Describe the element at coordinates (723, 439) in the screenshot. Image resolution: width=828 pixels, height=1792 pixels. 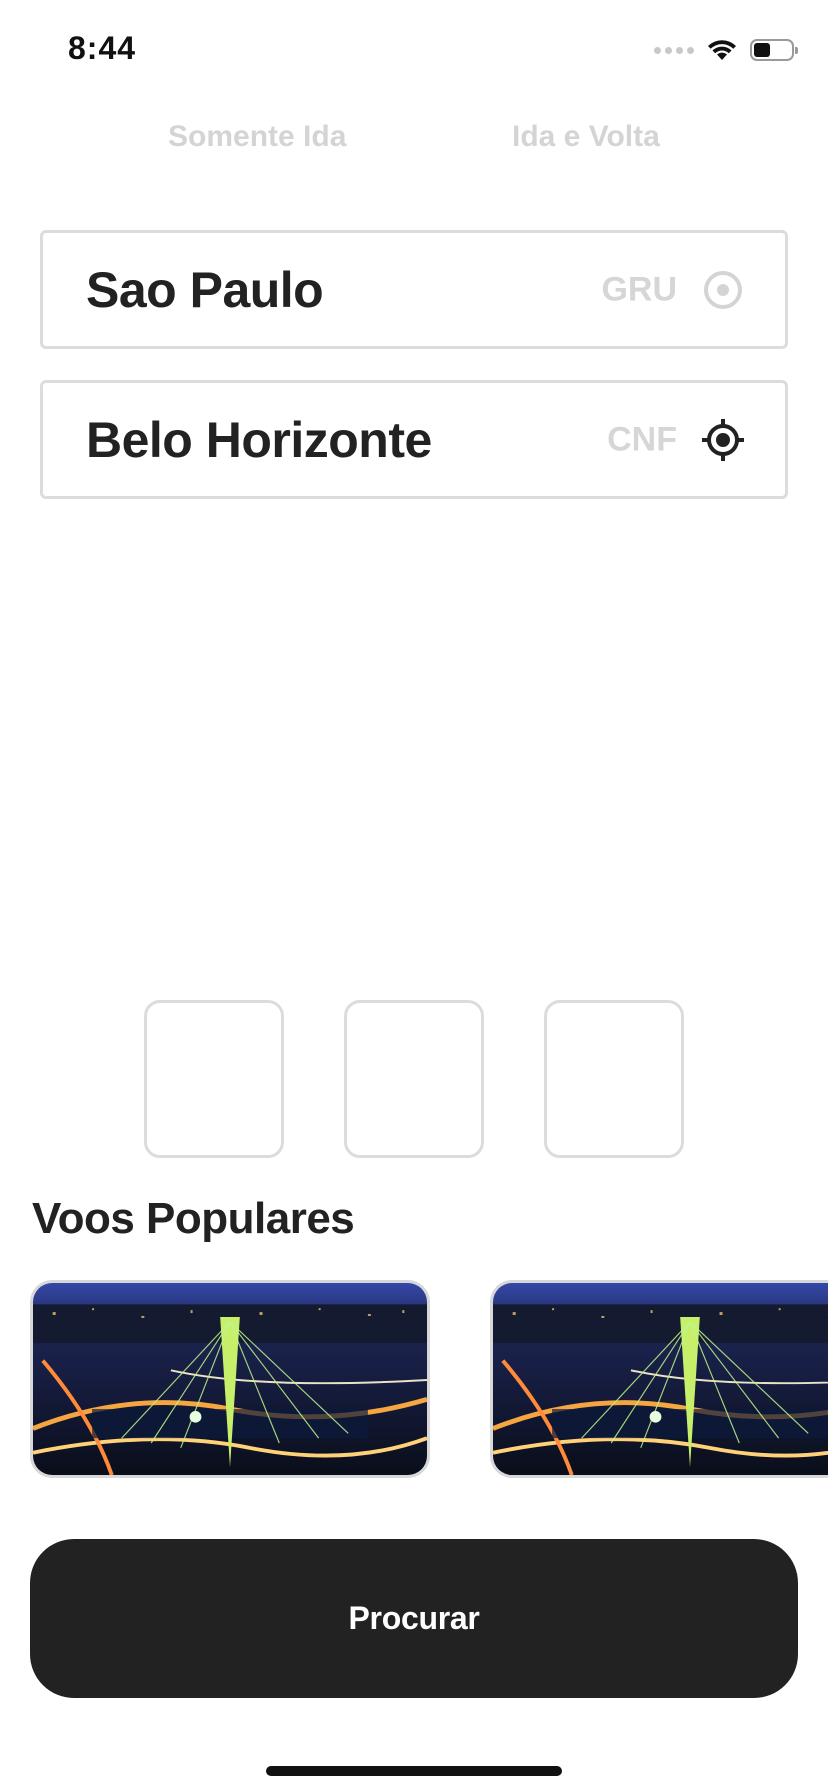
I see `crosshair-icon` at that location.